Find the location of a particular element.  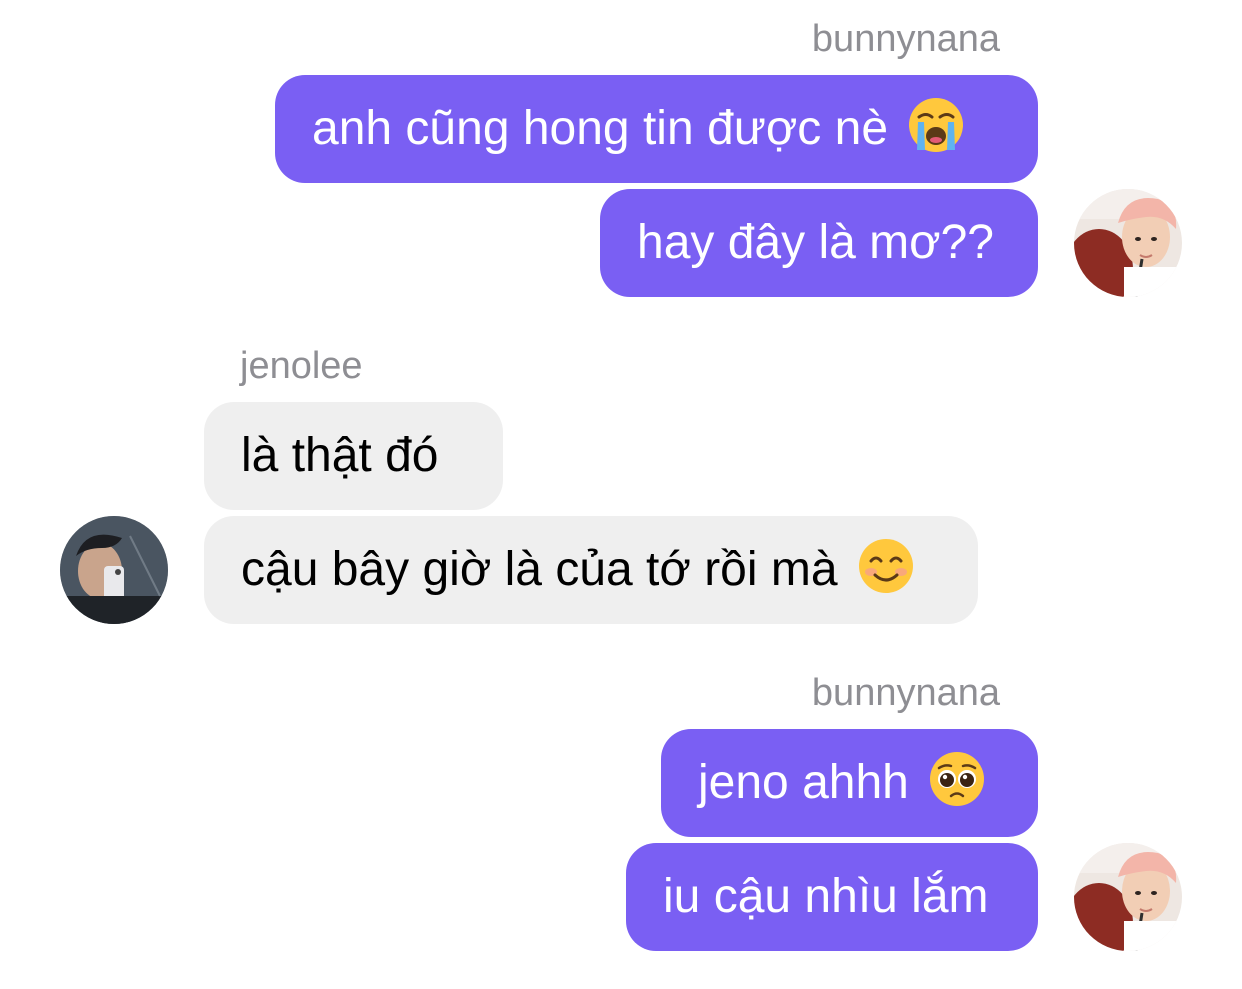

message-text: là thật đó is located at coordinates (340, 455).